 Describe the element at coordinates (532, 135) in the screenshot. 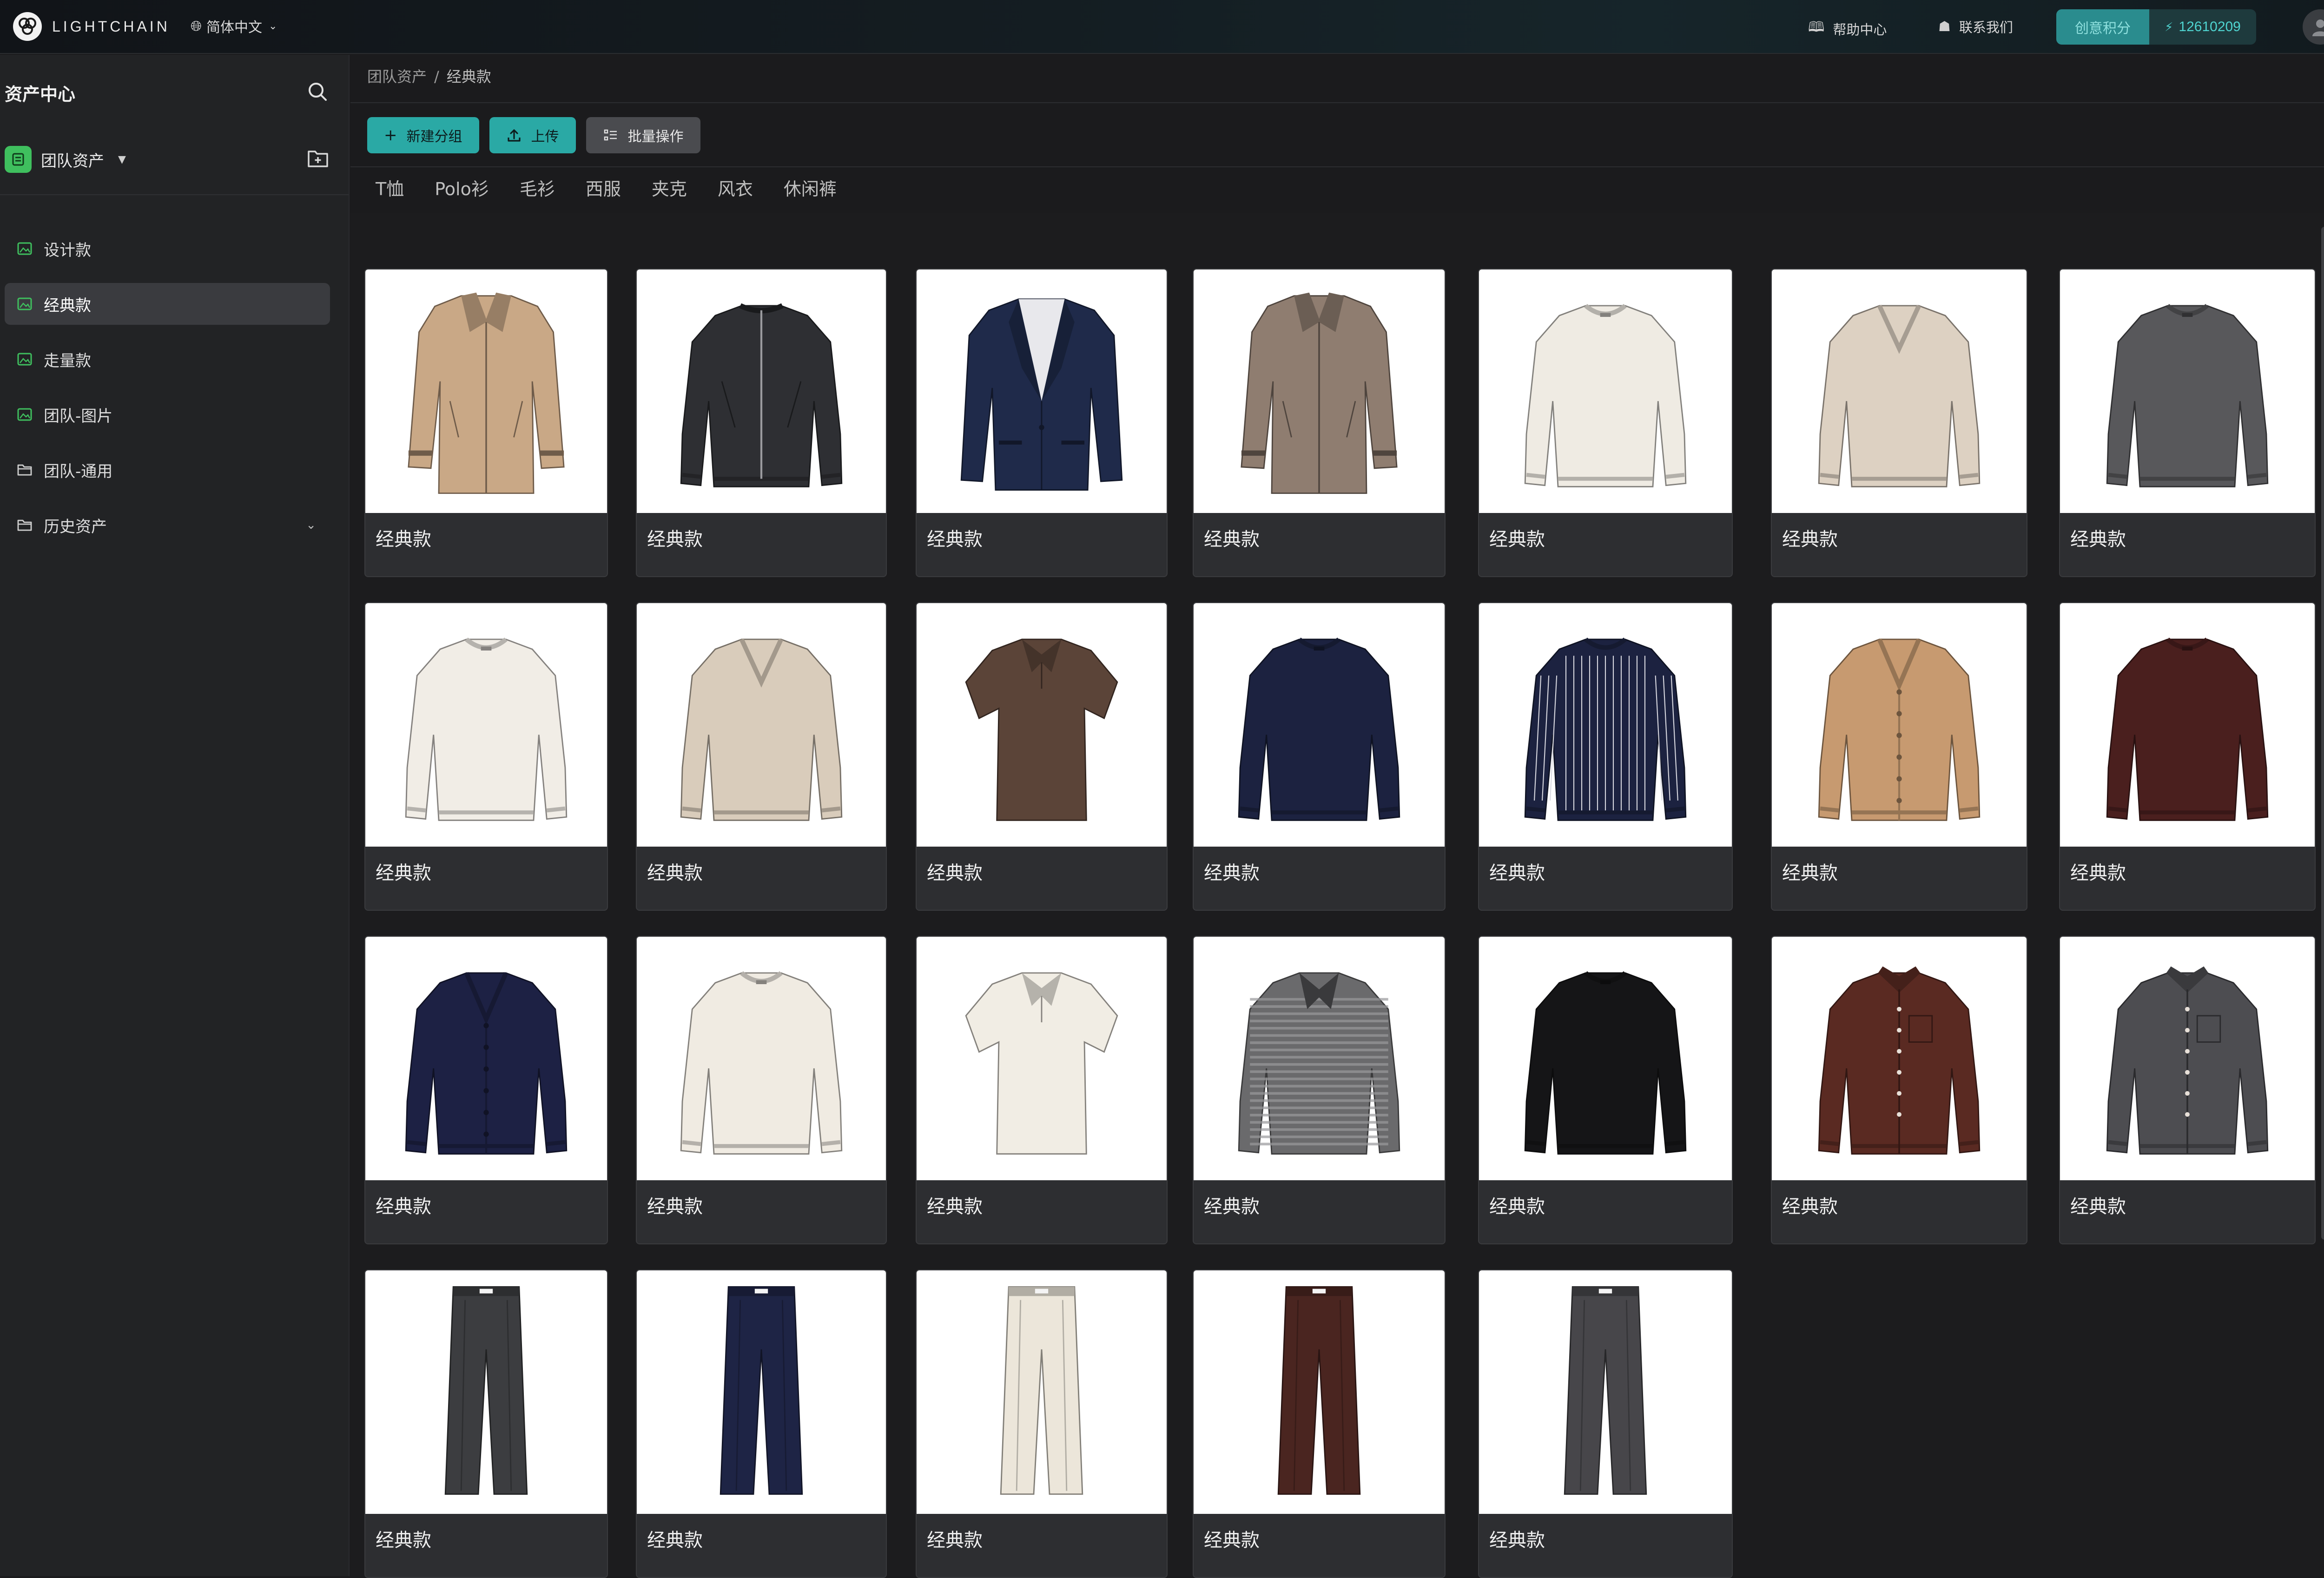

I see `upload-button: 上传` at that location.